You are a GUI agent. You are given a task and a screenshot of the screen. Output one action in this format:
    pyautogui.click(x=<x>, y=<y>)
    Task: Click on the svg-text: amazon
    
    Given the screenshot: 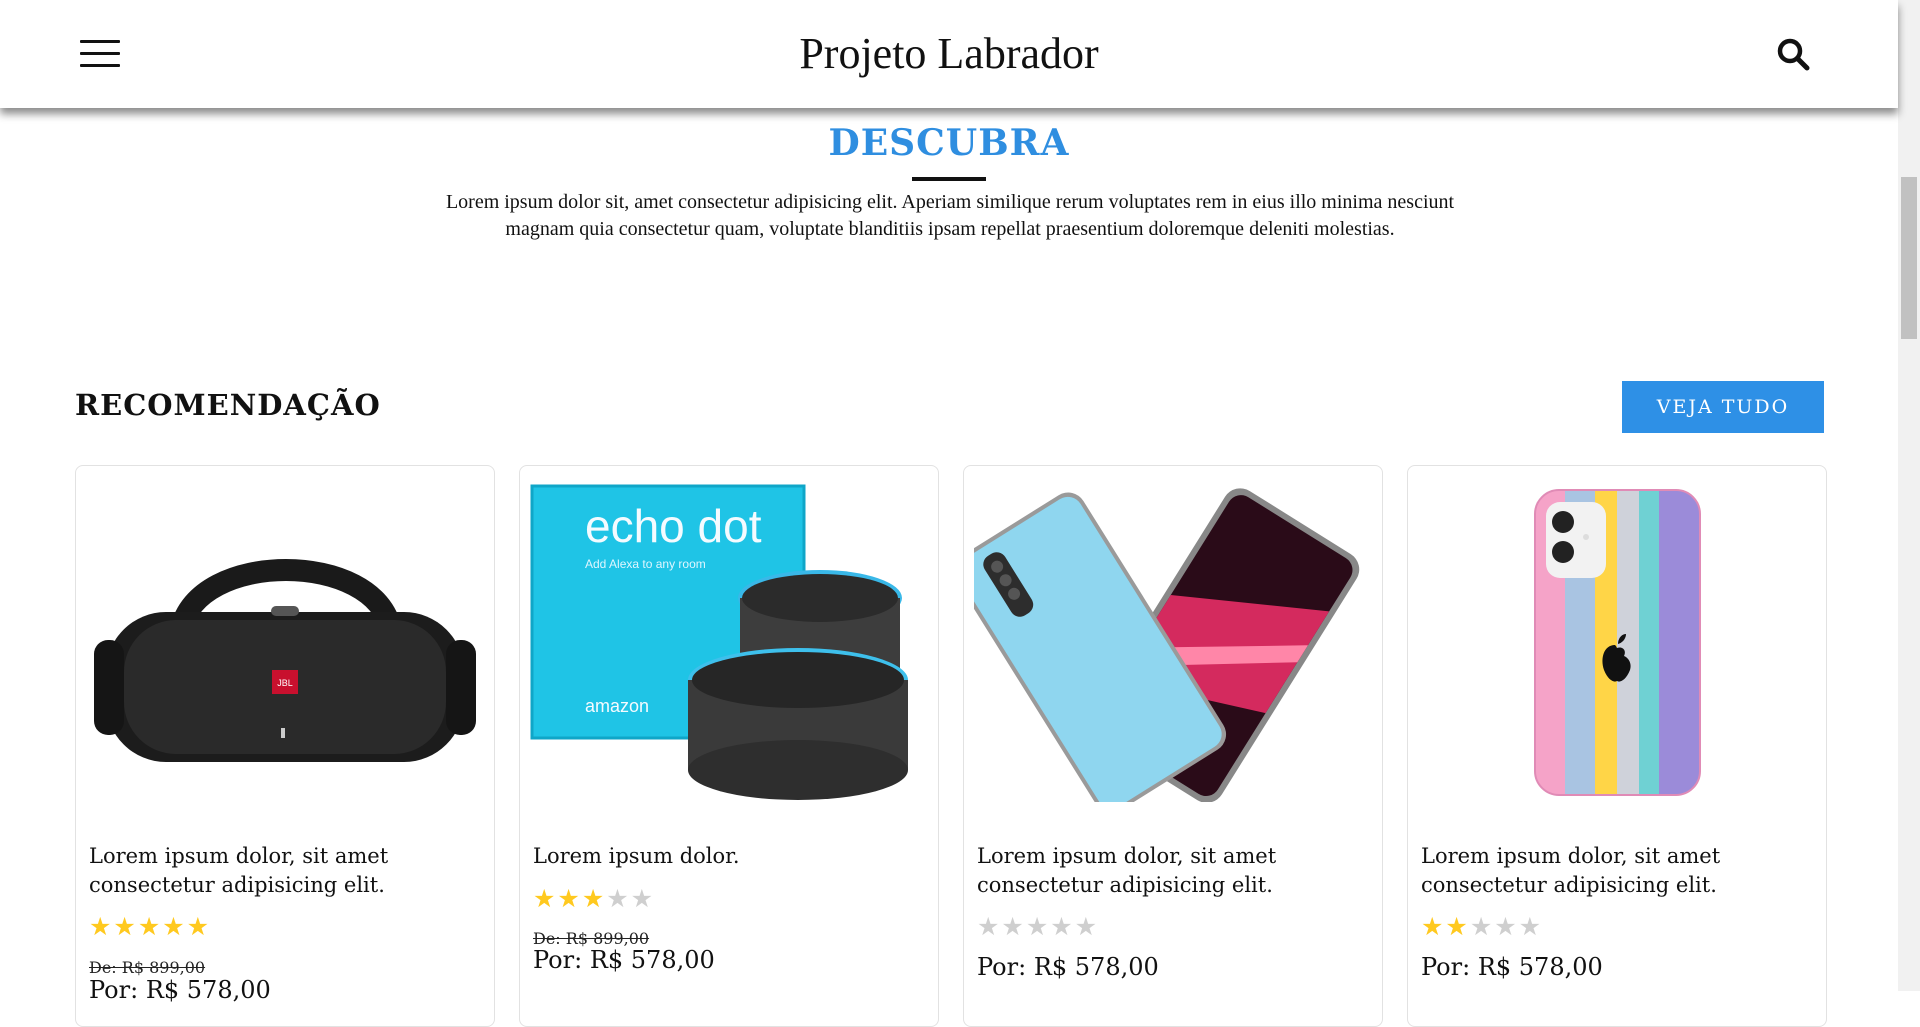 What is the action you would take?
    pyautogui.click(x=617, y=706)
    